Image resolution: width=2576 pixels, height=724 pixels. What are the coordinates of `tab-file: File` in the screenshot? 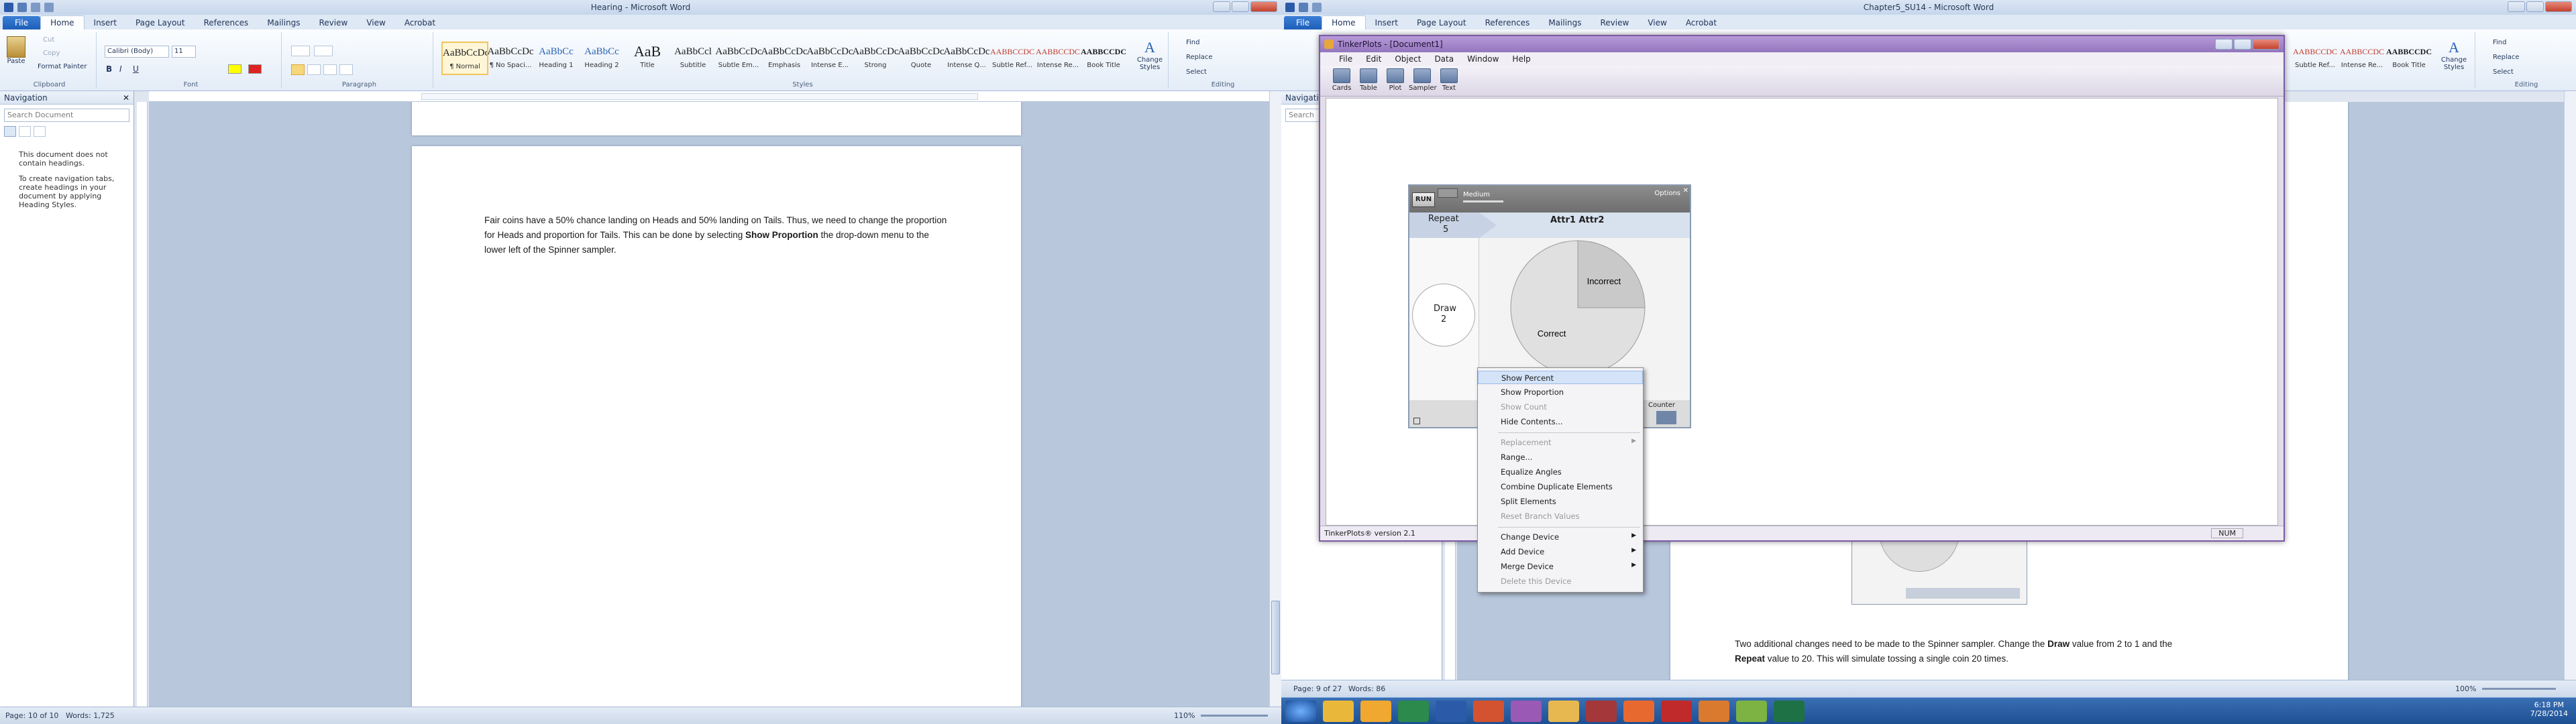 It's located at (22, 22).